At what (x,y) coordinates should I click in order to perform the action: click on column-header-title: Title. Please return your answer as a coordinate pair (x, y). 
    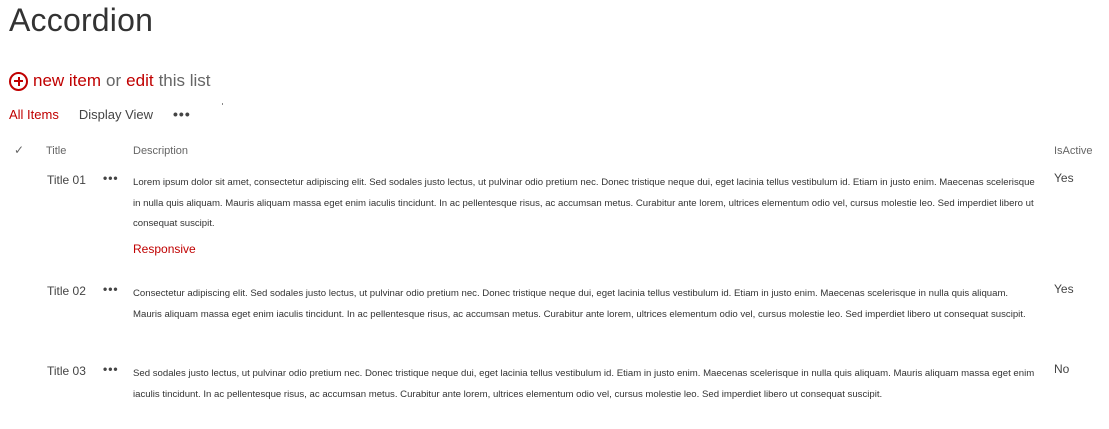
    Looking at the image, I should click on (56, 151).